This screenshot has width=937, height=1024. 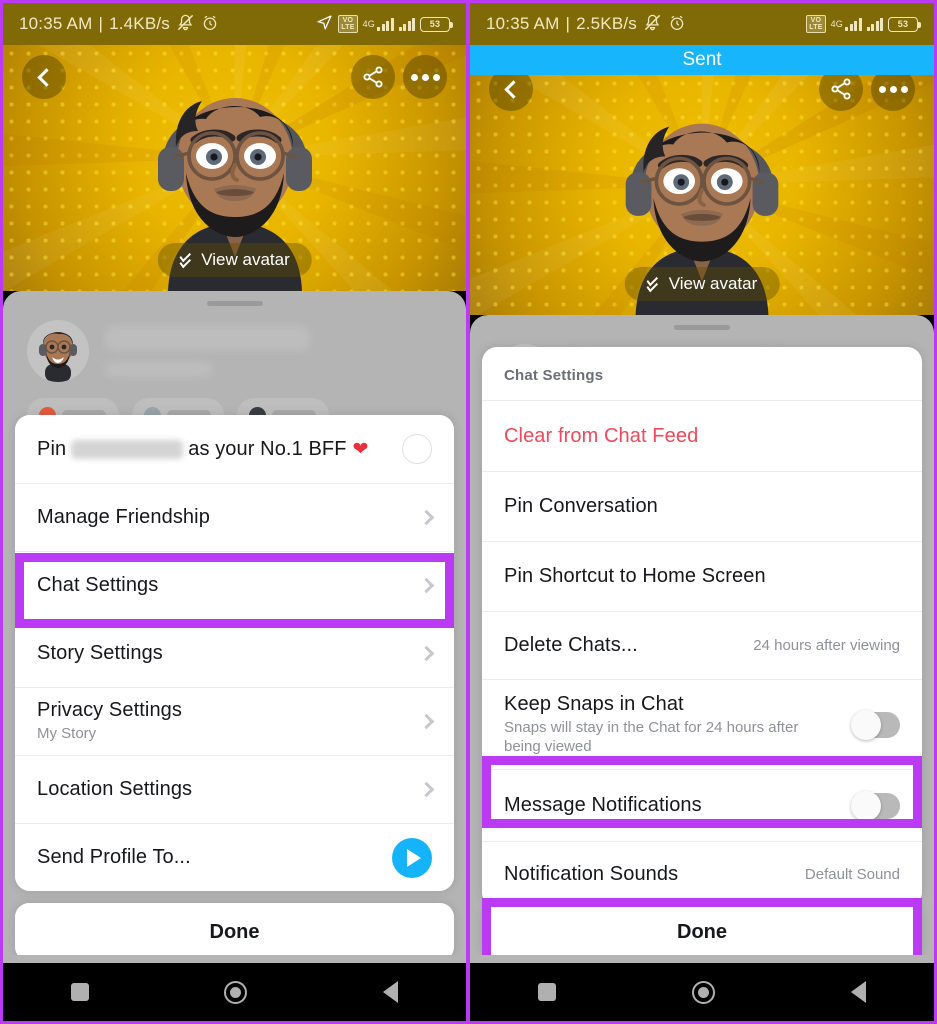 I want to click on menu-item-content: Pin Shortcut to Home Screen, so click(x=702, y=576).